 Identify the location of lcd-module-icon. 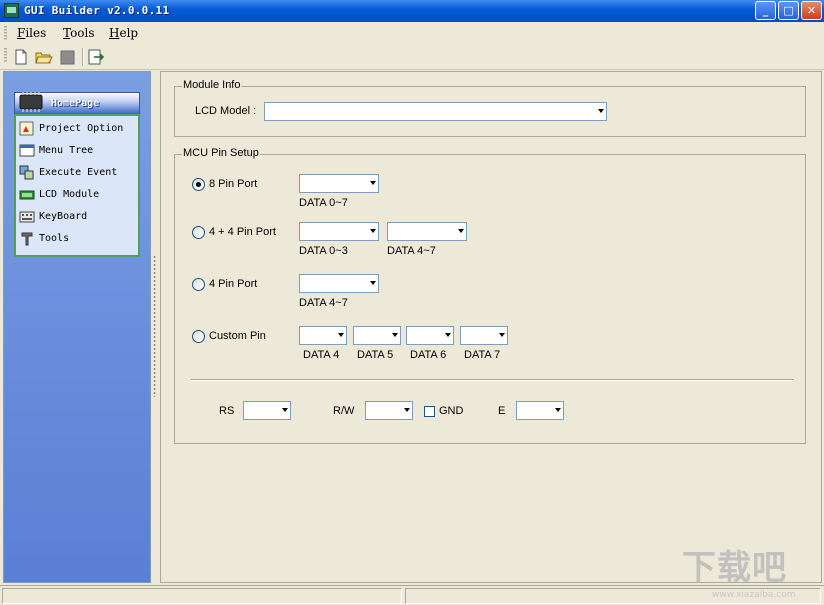
(27, 195).